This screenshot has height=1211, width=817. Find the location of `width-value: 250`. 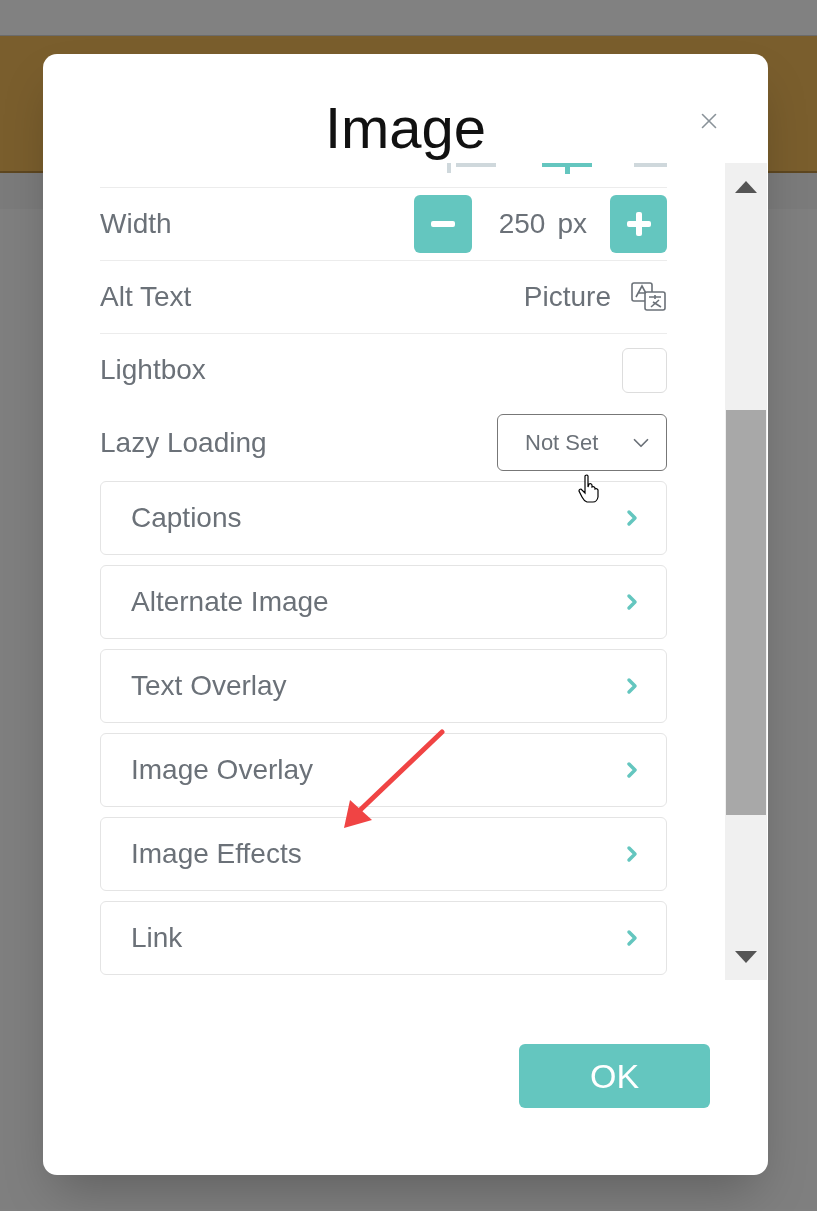

width-value: 250 is located at coordinates (522, 224).